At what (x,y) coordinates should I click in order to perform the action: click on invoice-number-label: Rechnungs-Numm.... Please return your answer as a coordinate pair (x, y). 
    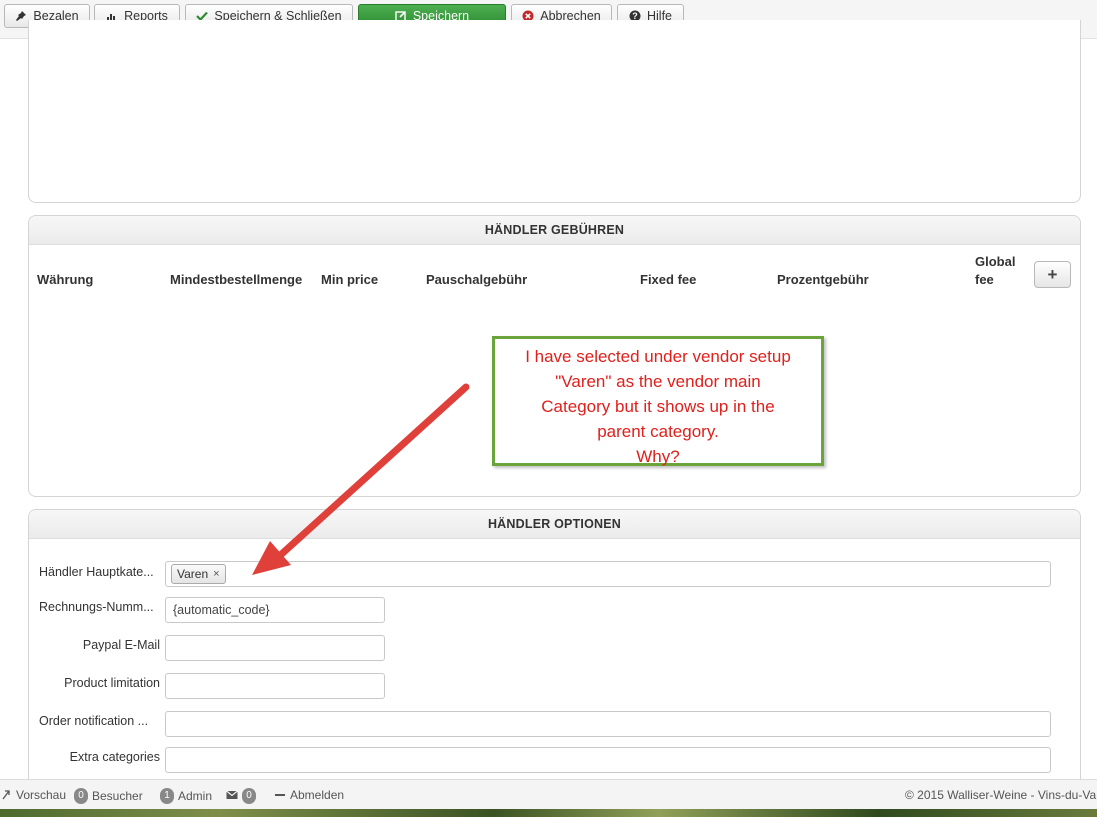
    Looking at the image, I should click on (96, 607).